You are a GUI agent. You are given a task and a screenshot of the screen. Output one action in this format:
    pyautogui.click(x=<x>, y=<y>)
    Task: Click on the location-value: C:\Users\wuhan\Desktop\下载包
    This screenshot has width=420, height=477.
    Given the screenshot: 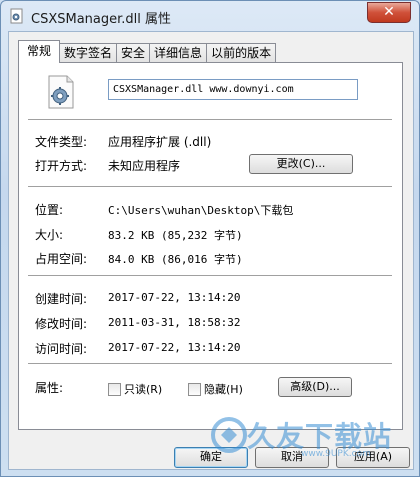 What is the action you would take?
    pyautogui.click(x=201, y=210)
    